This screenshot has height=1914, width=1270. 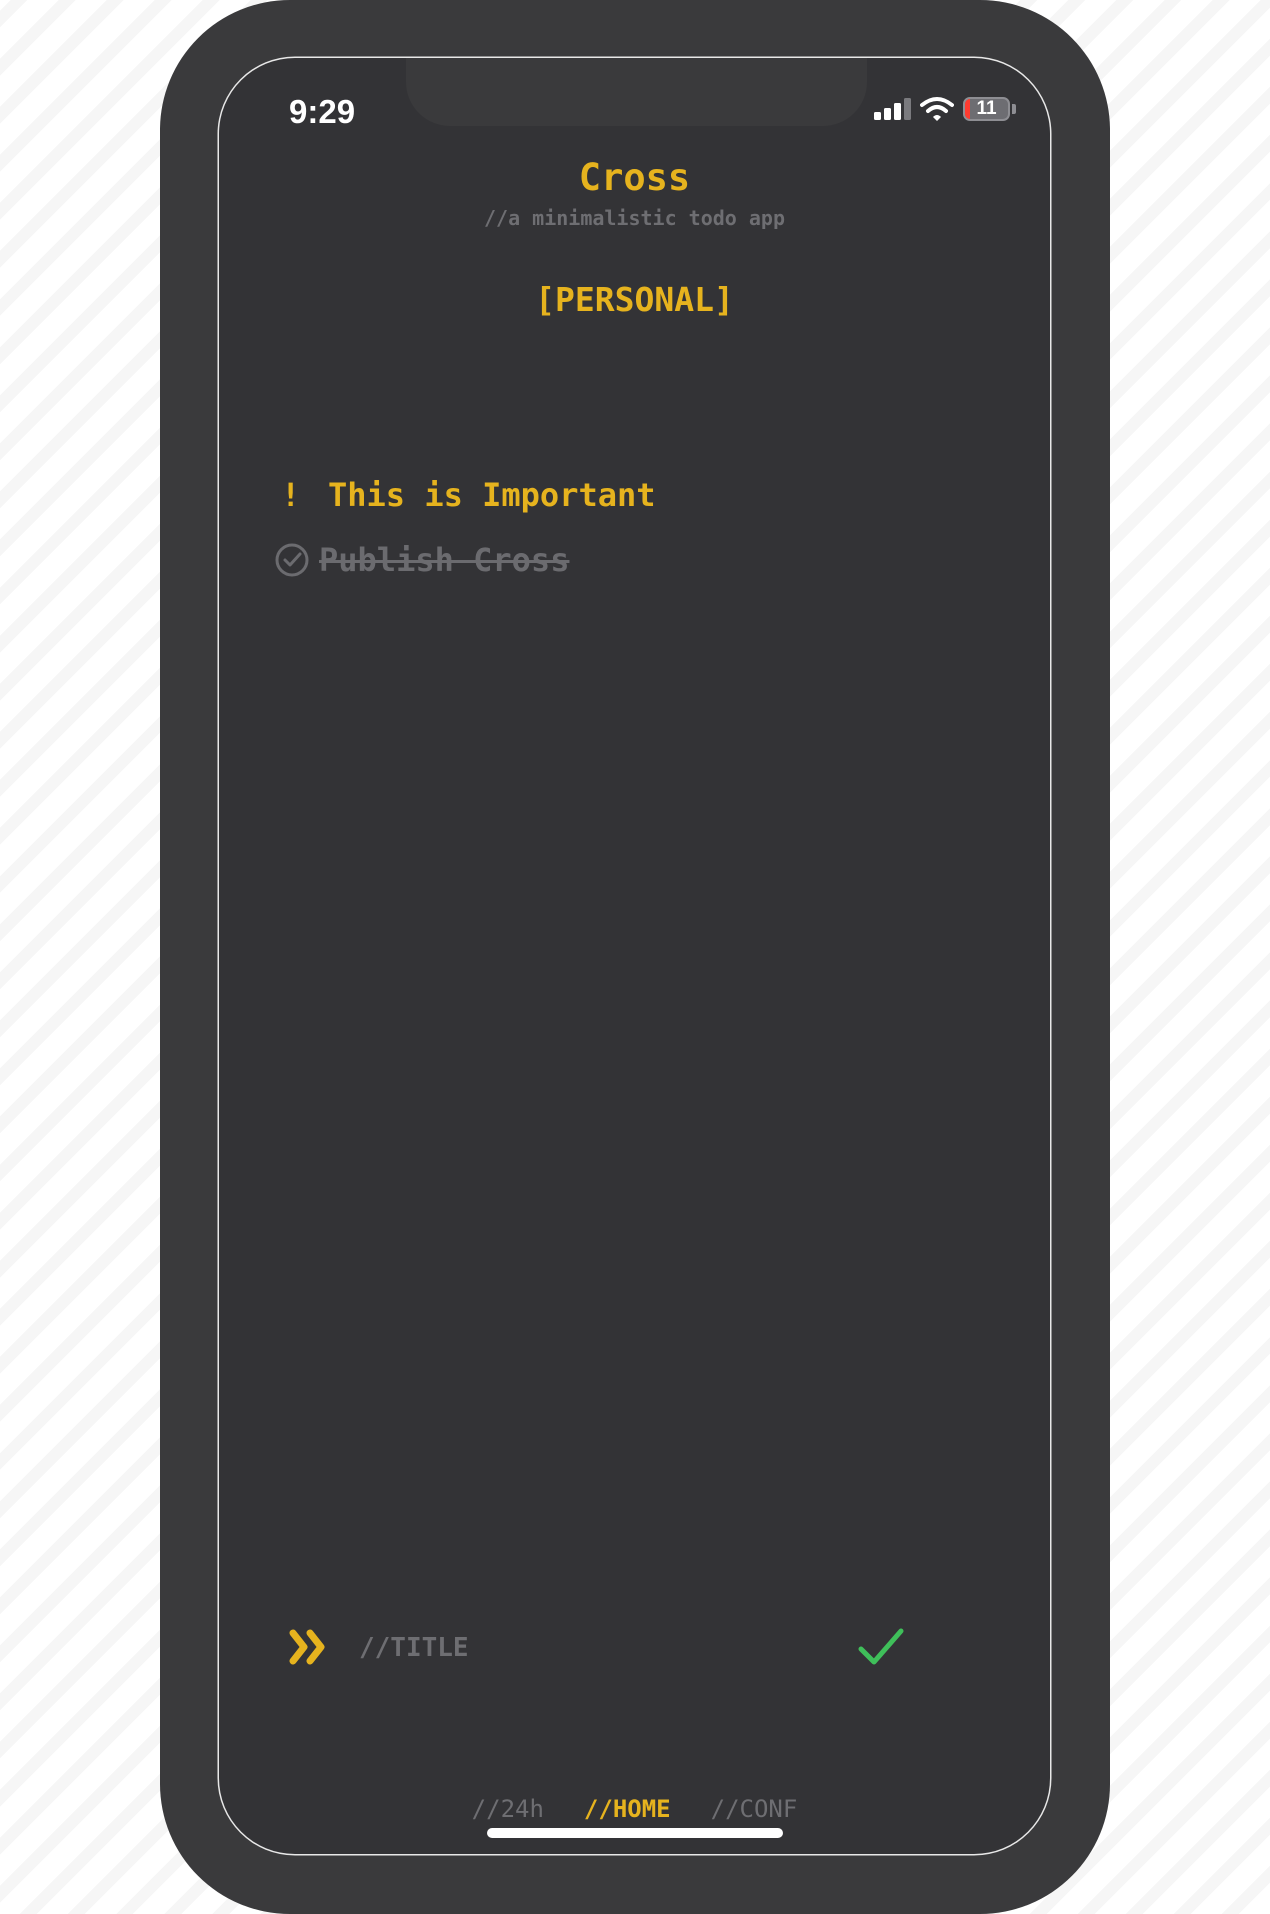 I want to click on check-circle-icon, so click(x=292, y=560).